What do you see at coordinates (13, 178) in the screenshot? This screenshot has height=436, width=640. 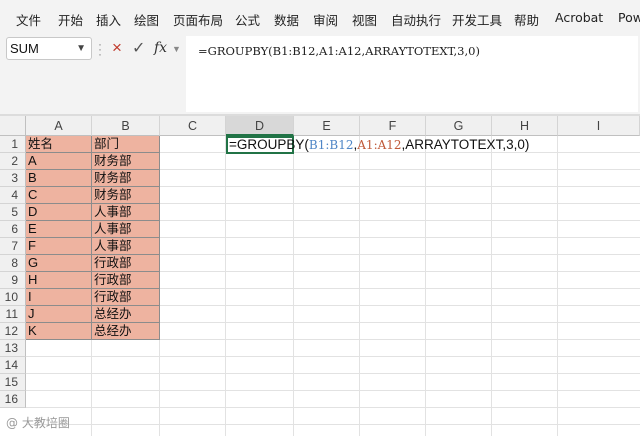 I see `row-header-3: 3` at bounding box center [13, 178].